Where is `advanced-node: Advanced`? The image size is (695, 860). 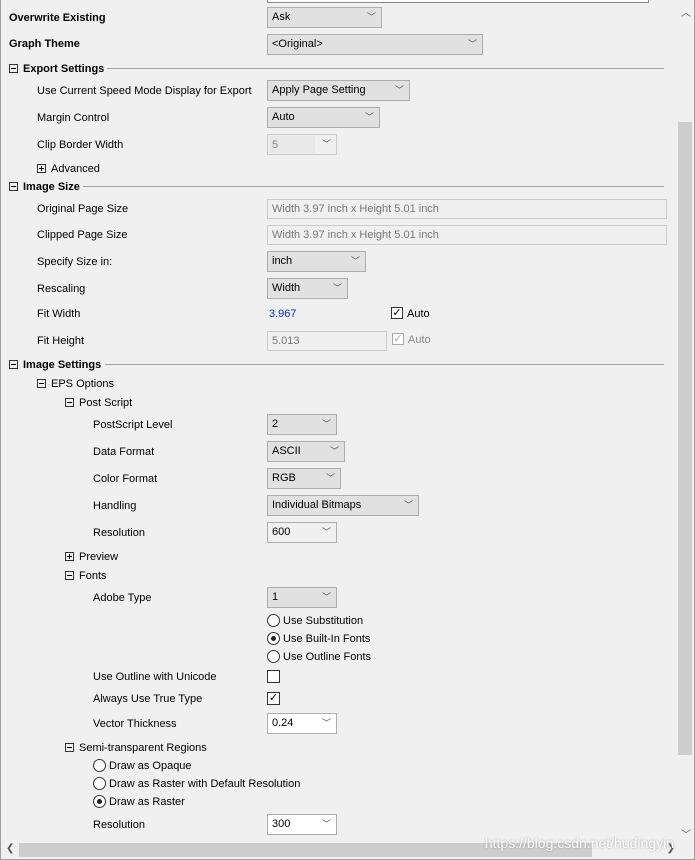 advanced-node: Advanced is located at coordinates (68, 169).